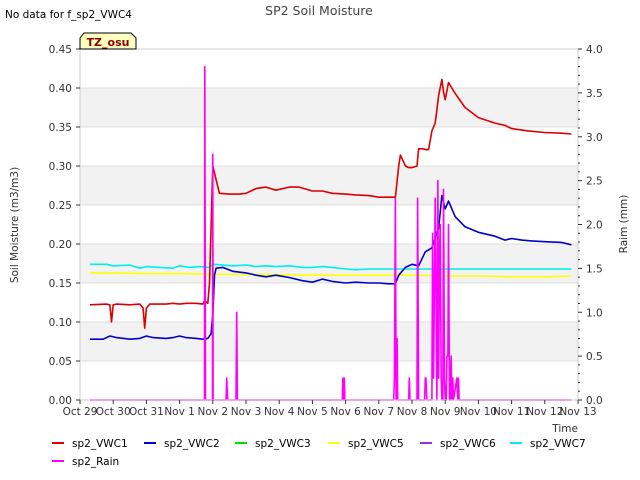 This screenshot has width=640, height=480. Describe the element at coordinates (100, 444) in the screenshot. I see `legend-label-sp2-VWC1: sp2_VWC1` at that location.